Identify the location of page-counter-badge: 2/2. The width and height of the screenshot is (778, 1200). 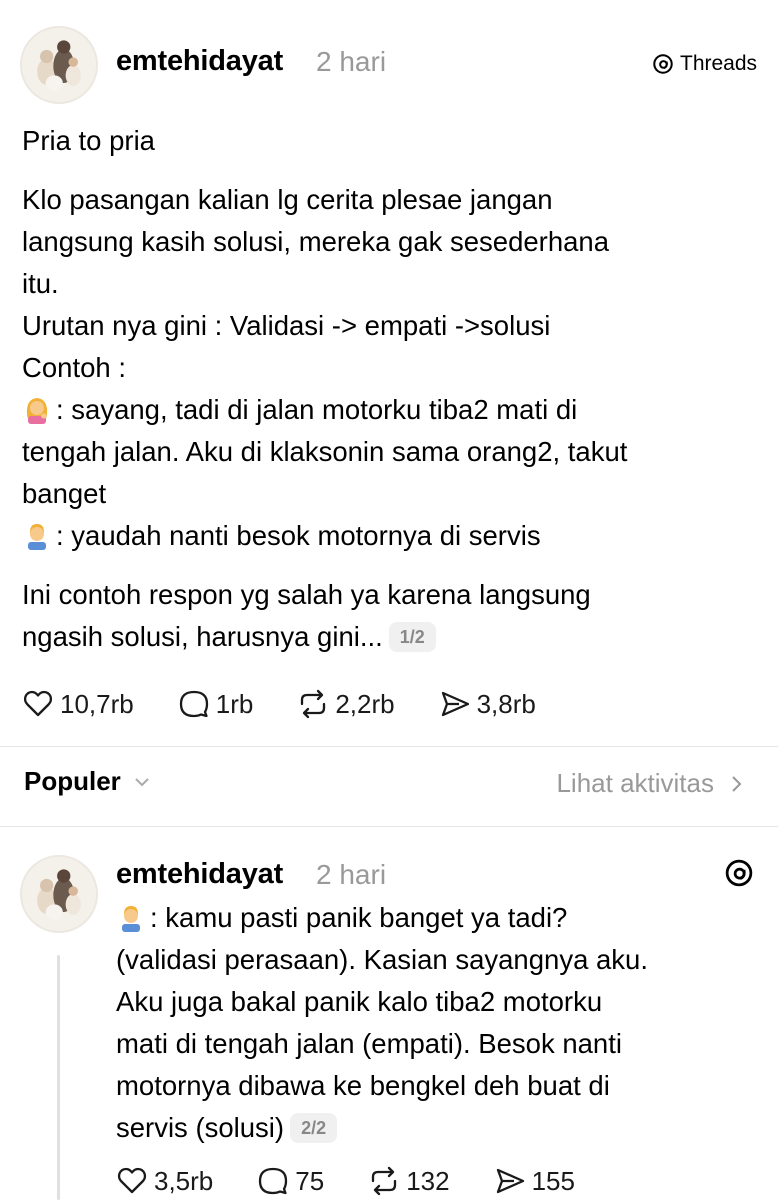
(314, 1128).